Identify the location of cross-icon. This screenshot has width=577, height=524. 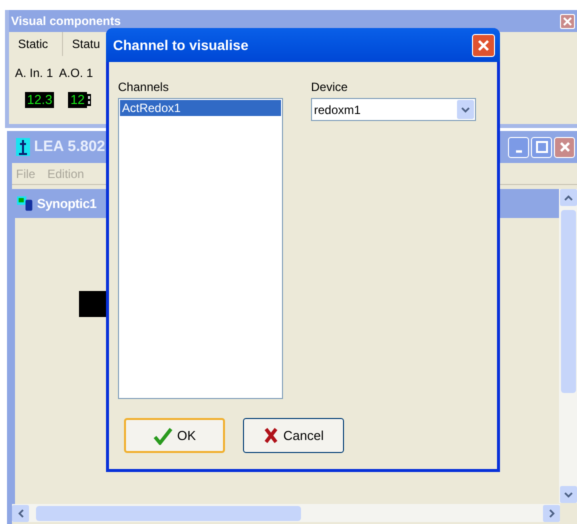
(271, 435).